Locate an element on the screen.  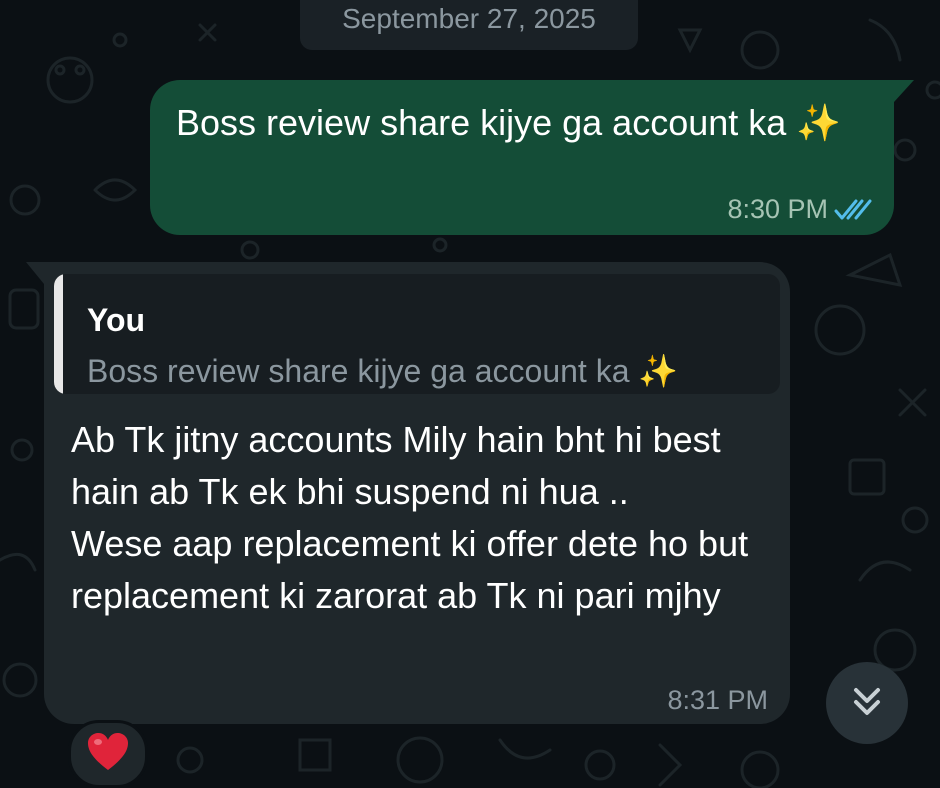
message-text: Boss review share kijye ga account ka ✨ is located at coordinates (509, 122).